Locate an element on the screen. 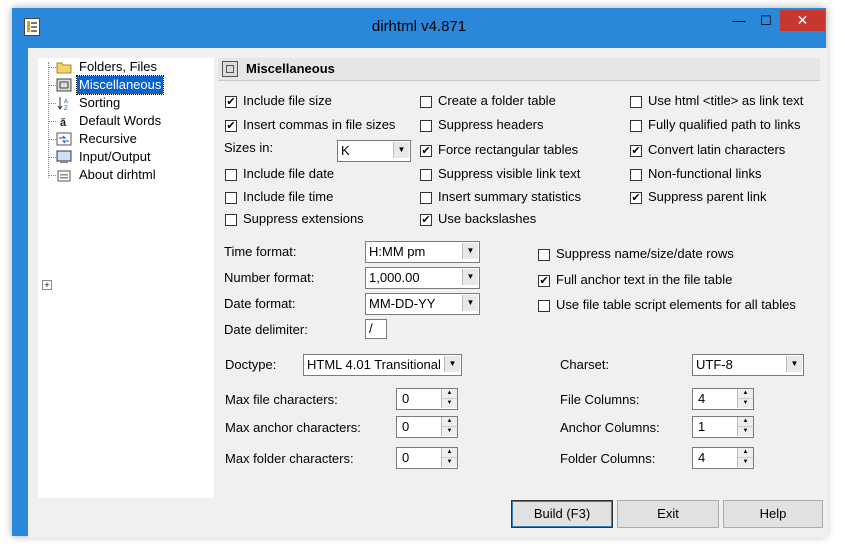 The height and width of the screenshot is (555, 845). select-value: 1,000.00 is located at coordinates (394, 277).